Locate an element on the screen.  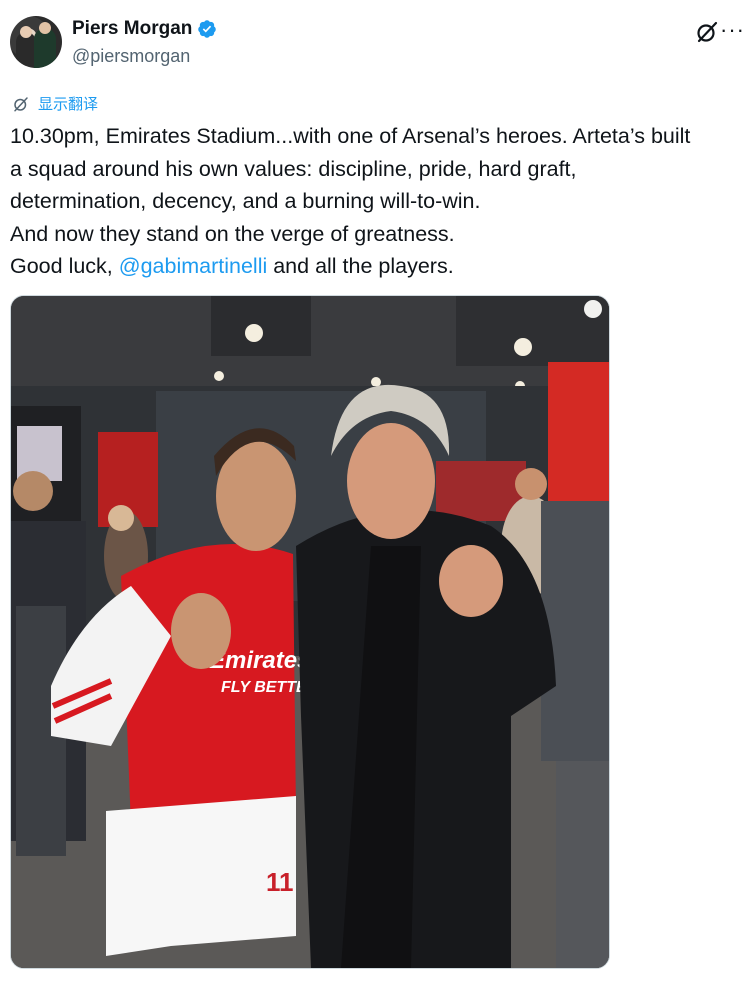
player-hand is located at coordinates (201, 631).